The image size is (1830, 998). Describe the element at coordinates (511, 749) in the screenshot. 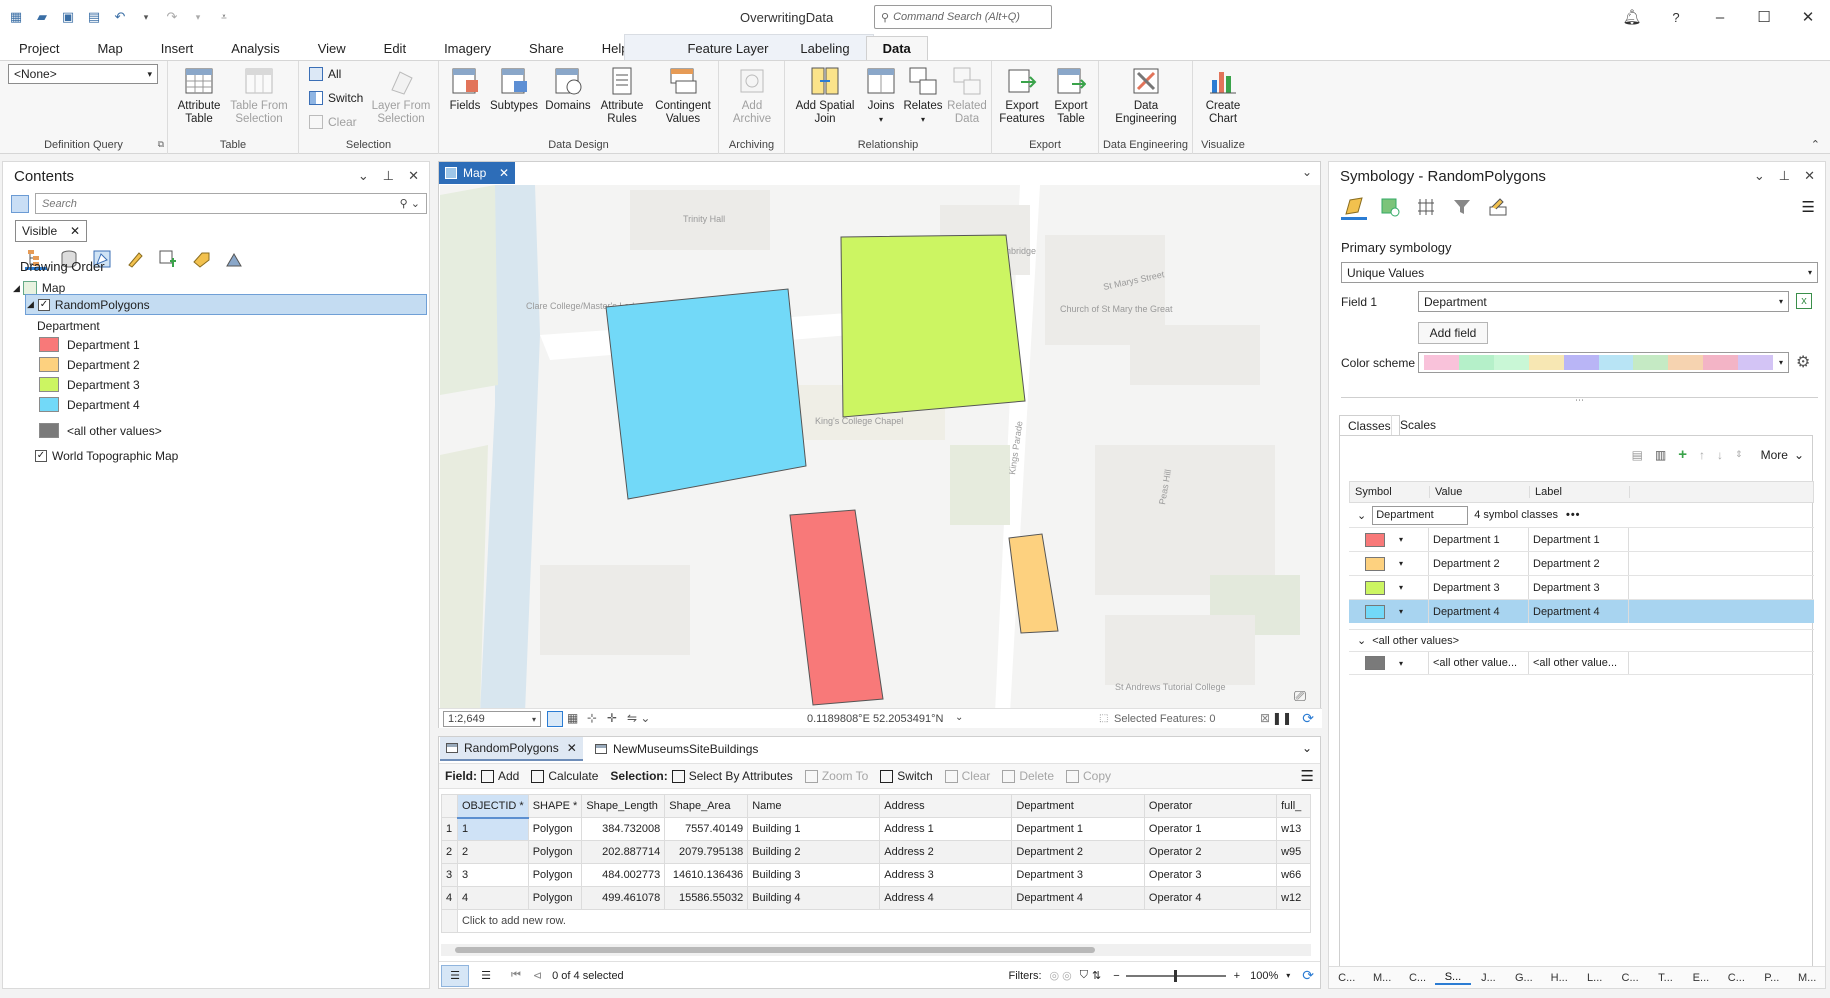

I see `table-tab-randompolygons: RandomPolygons ✕` at that location.